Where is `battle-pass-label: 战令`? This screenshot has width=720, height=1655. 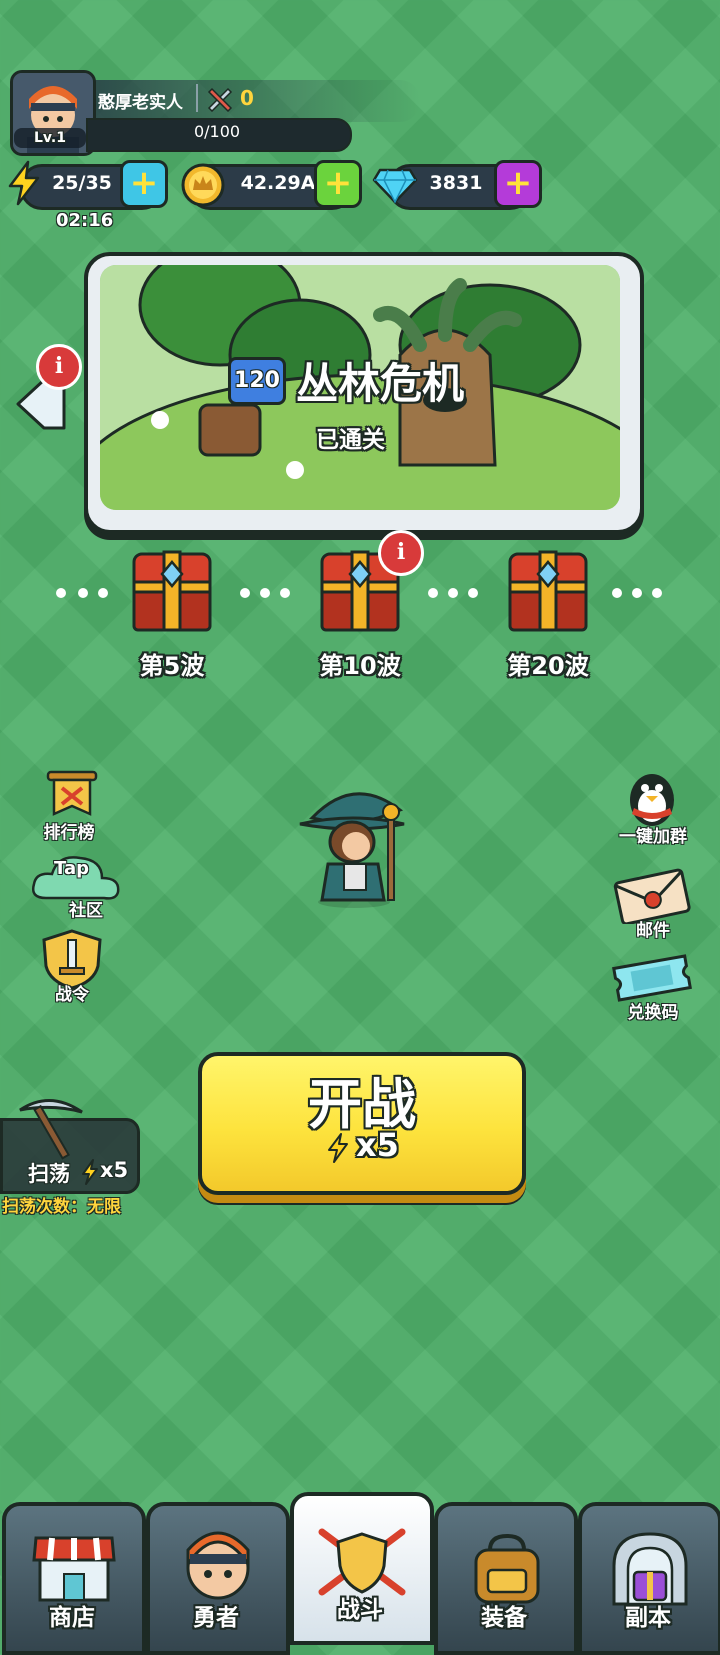 battle-pass-label: 战令 is located at coordinates (72, 995).